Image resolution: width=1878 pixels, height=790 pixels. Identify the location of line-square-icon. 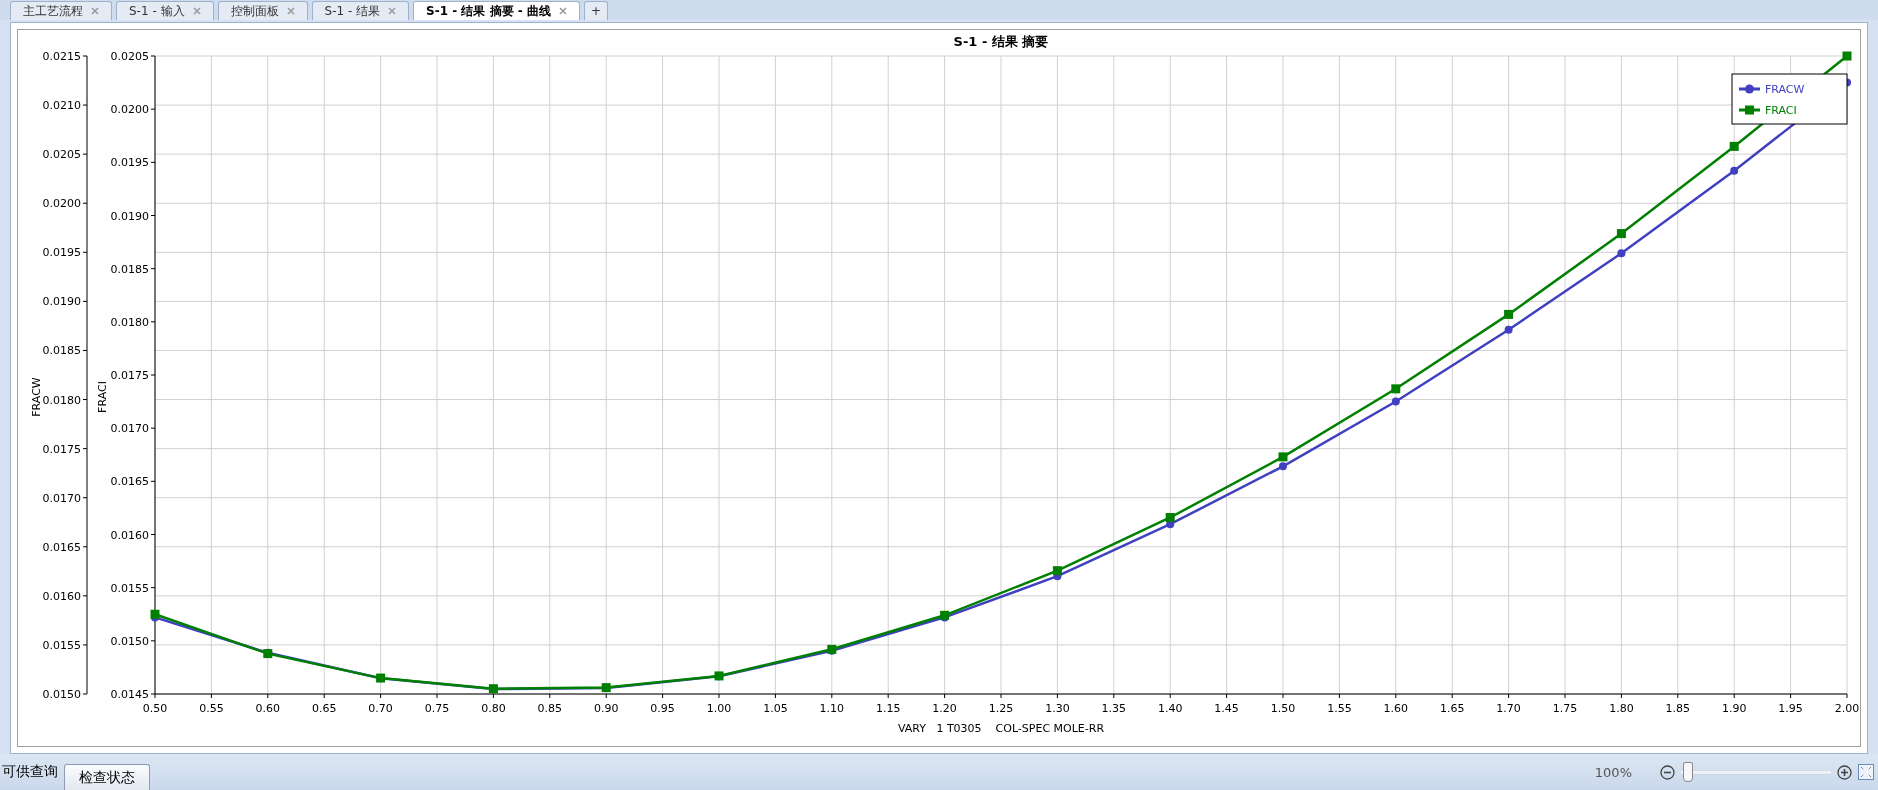
(1749, 110).